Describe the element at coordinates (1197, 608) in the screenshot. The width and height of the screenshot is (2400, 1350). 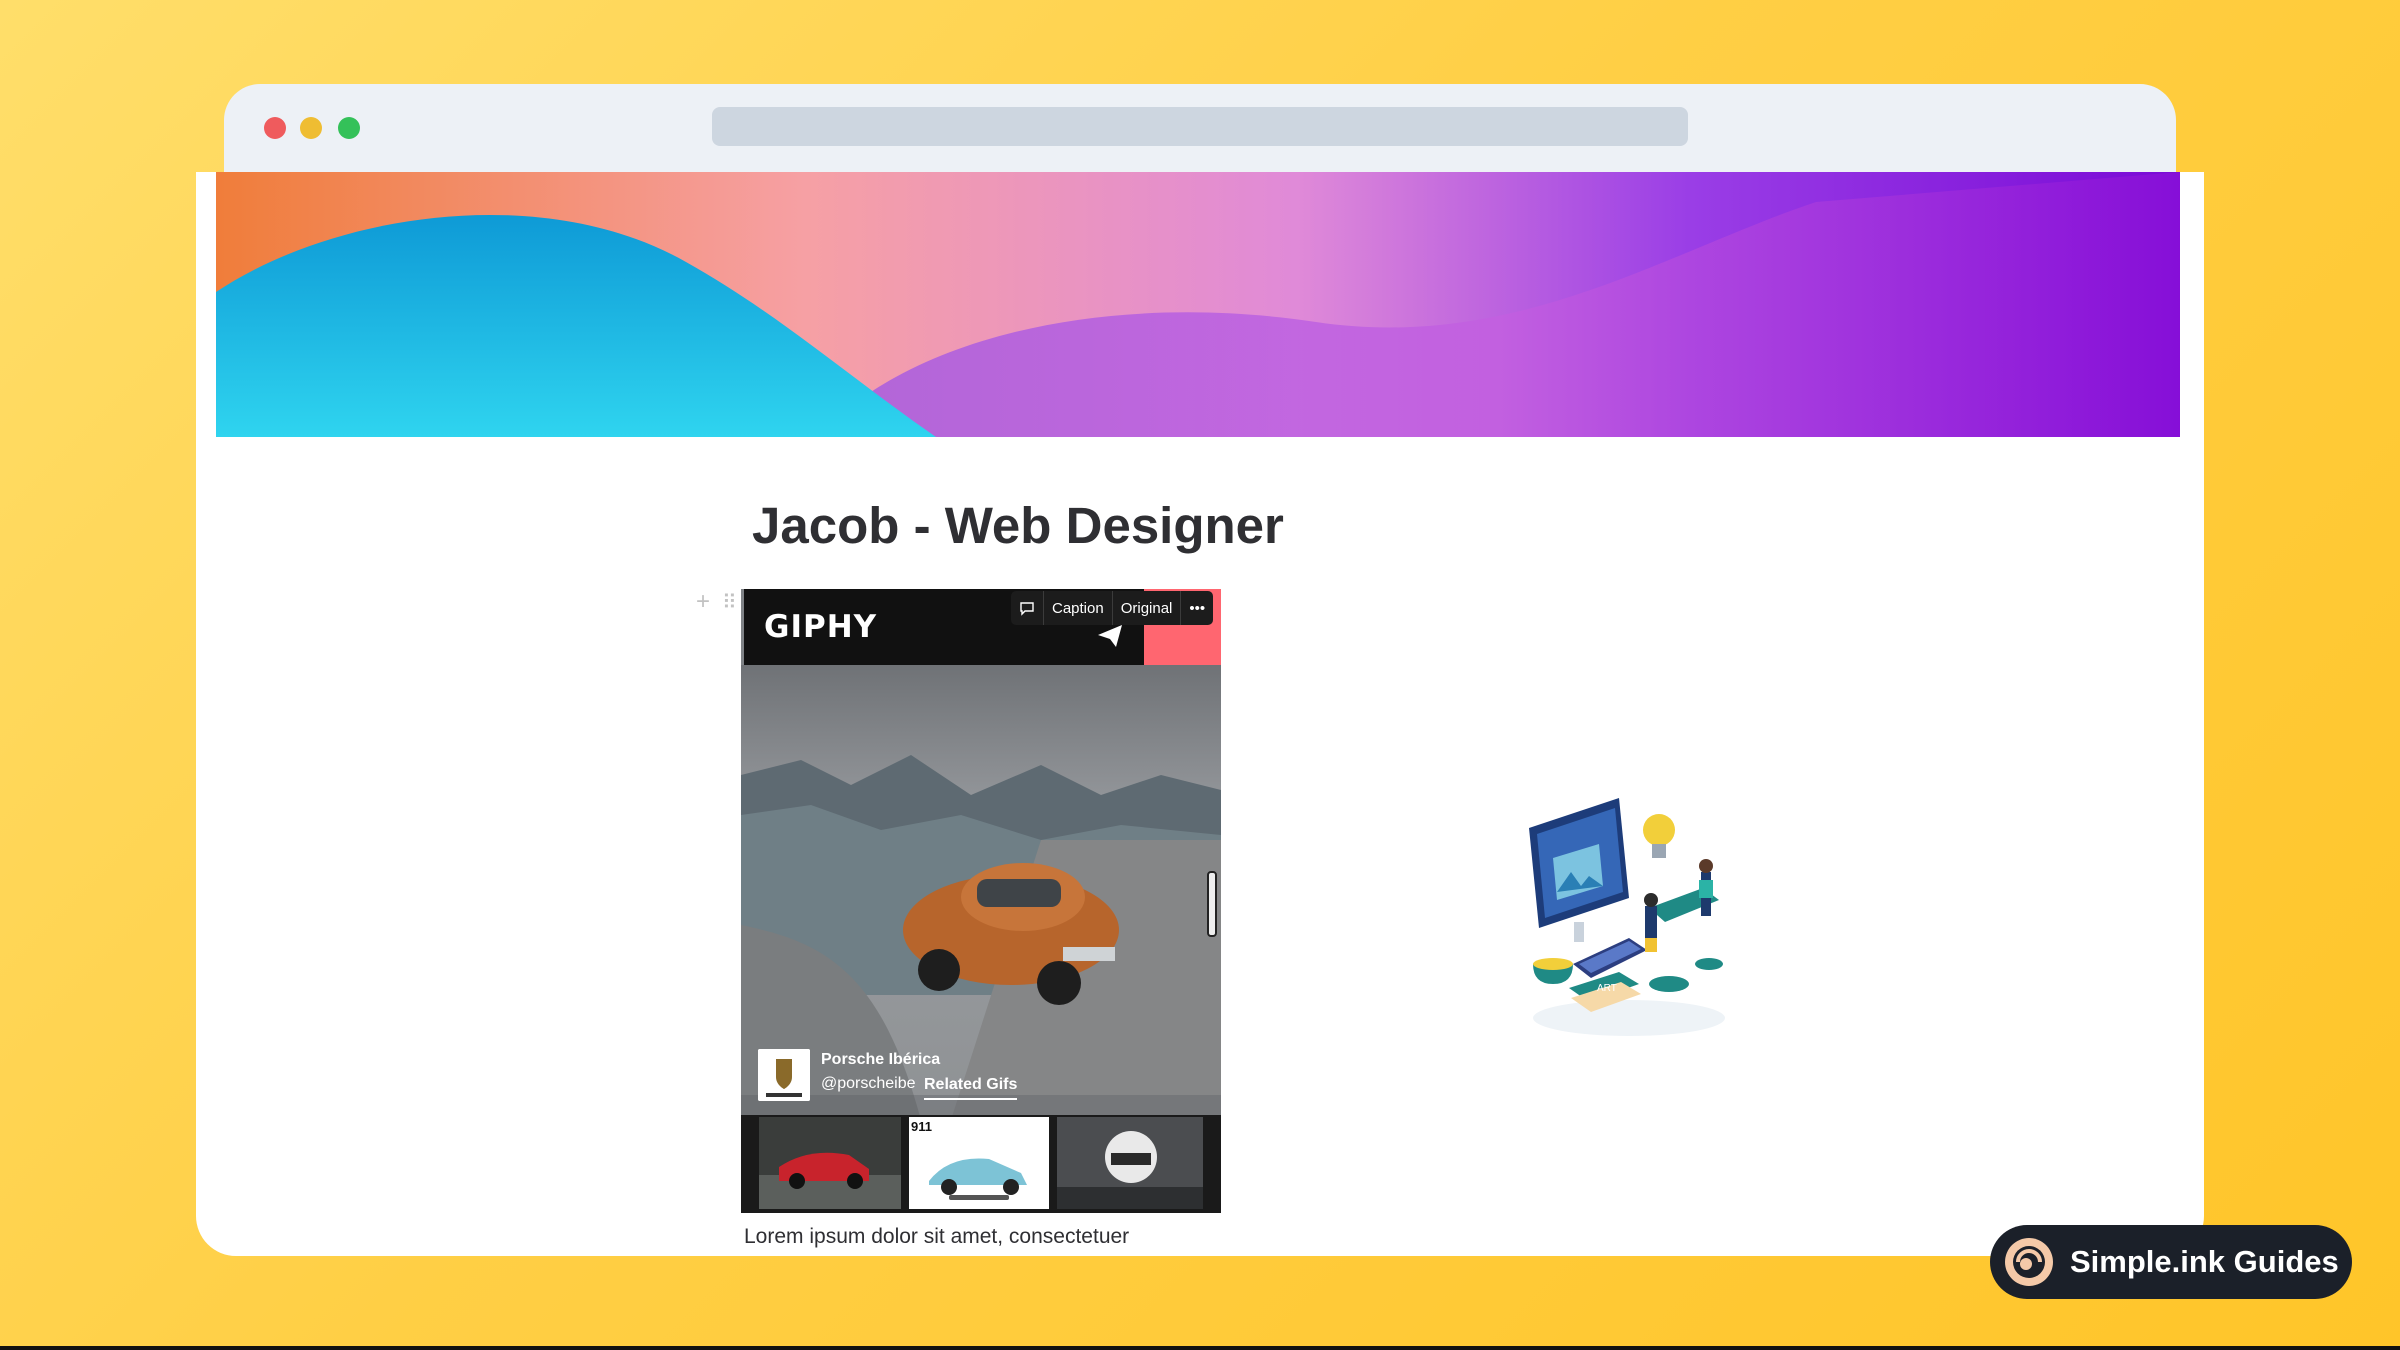
I see `more-options-button: •••` at that location.